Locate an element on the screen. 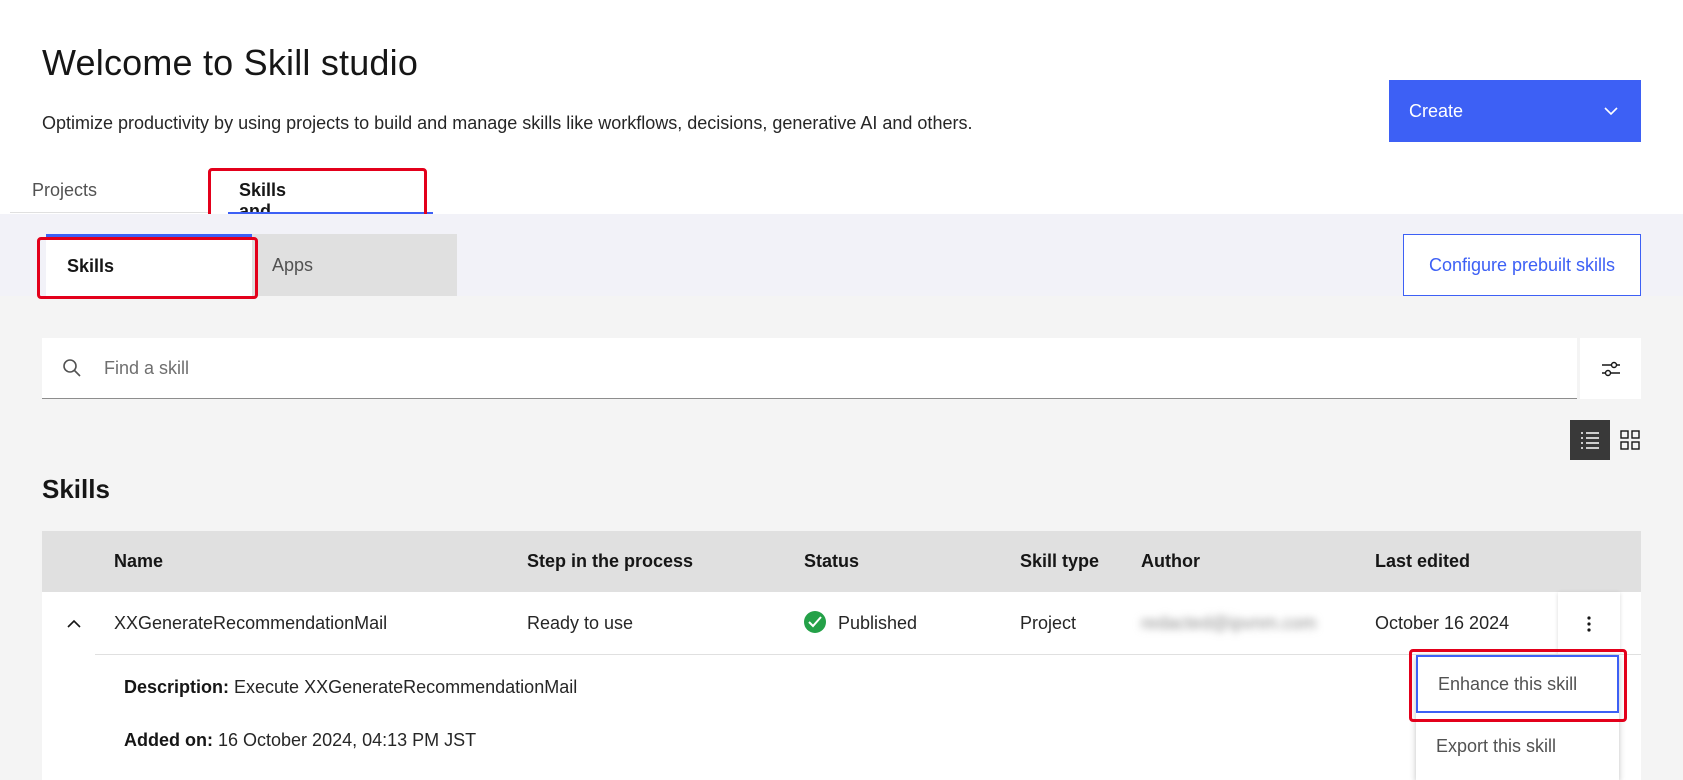 The width and height of the screenshot is (1683, 780). description-label: Description: is located at coordinates (177, 687).